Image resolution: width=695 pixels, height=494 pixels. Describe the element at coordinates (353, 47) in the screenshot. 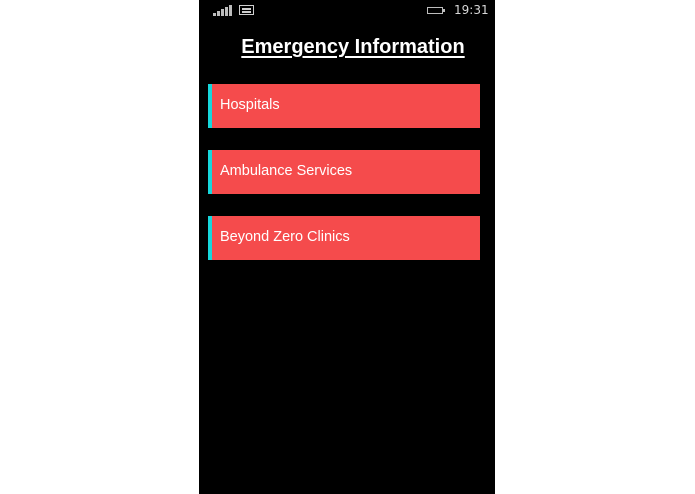

I see `page-title: Emergency Information` at that location.